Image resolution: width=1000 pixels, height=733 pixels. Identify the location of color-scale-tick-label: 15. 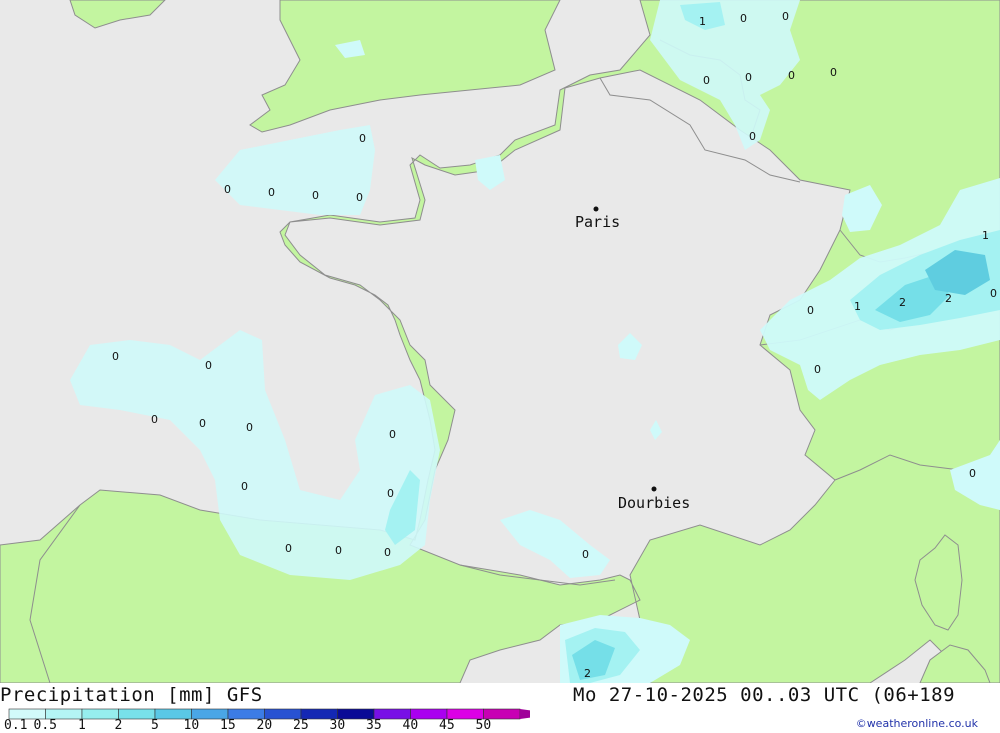
(228, 725).